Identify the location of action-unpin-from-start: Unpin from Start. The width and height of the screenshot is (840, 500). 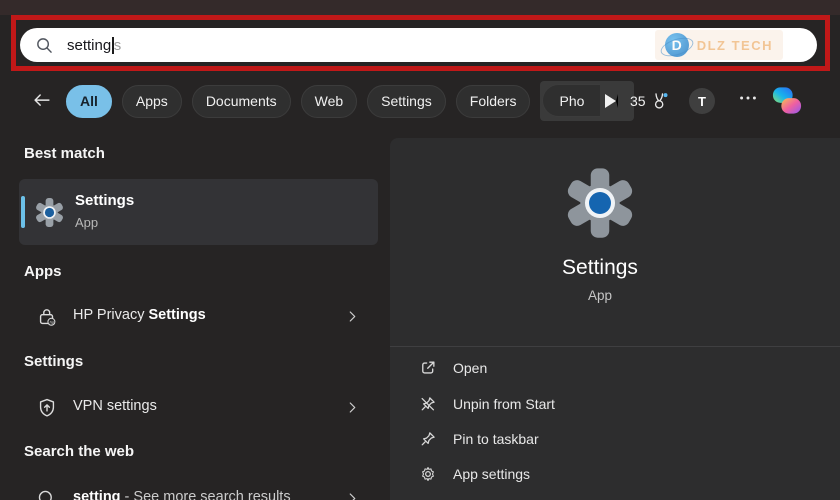
(612, 404).